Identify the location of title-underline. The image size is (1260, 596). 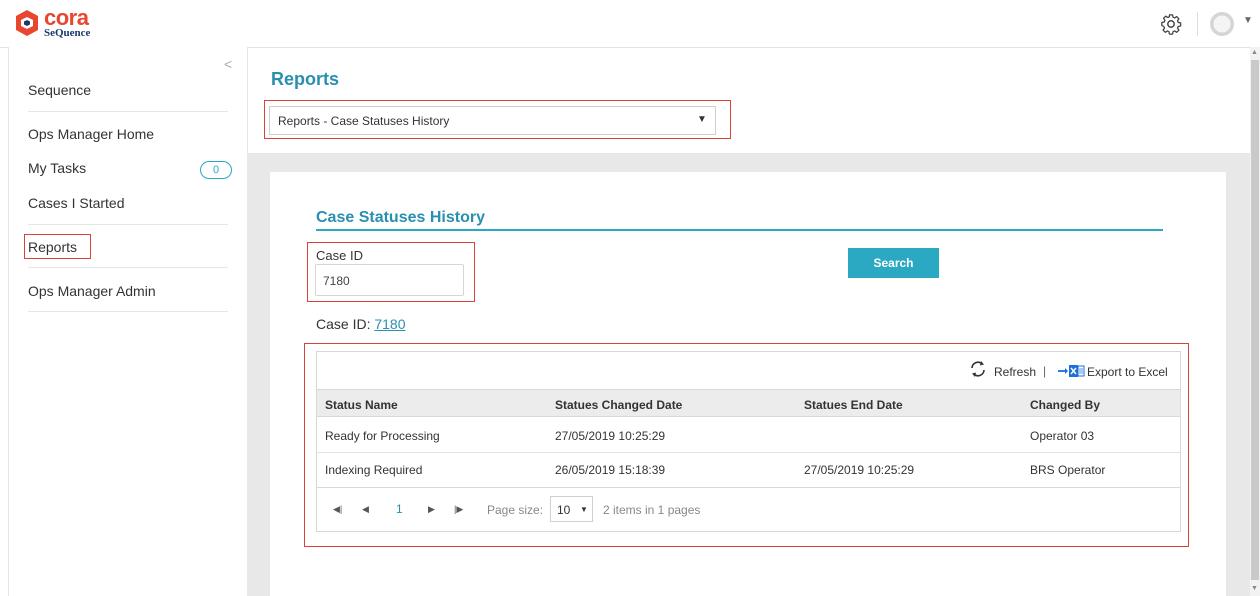
(739, 230).